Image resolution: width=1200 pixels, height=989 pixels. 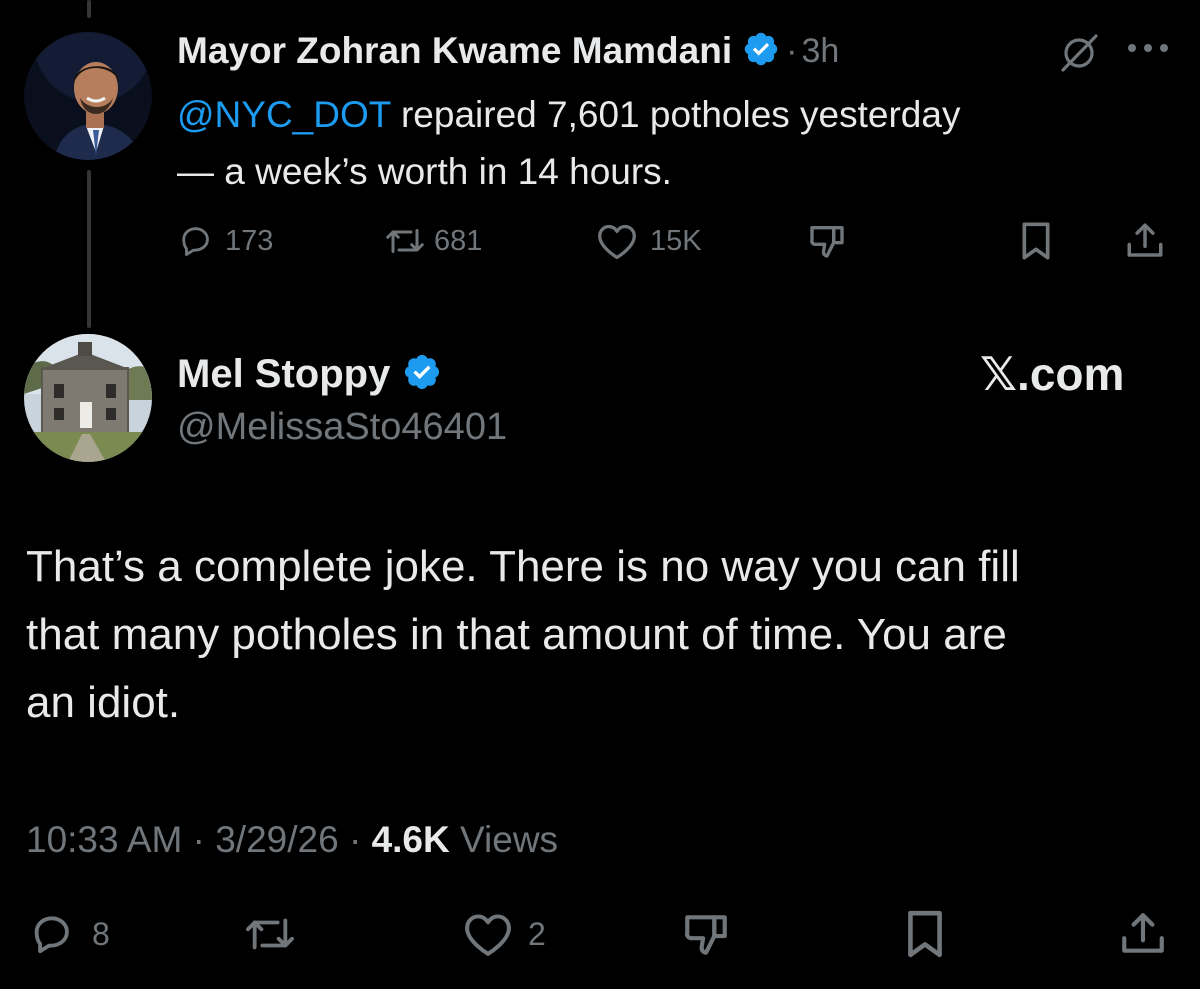 I want to click on tweet-time: 10:33 AM, so click(x=104, y=839).